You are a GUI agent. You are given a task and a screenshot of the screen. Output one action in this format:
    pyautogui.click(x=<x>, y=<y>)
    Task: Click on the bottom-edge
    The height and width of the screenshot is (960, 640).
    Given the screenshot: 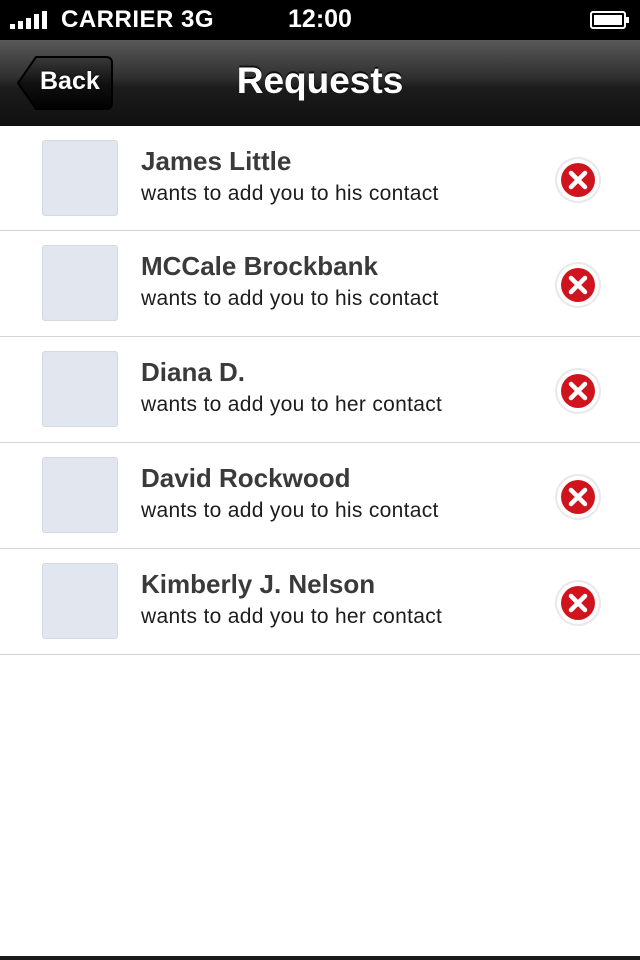 What is the action you would take?
    pyautogui.click(x=320, y=958)
    